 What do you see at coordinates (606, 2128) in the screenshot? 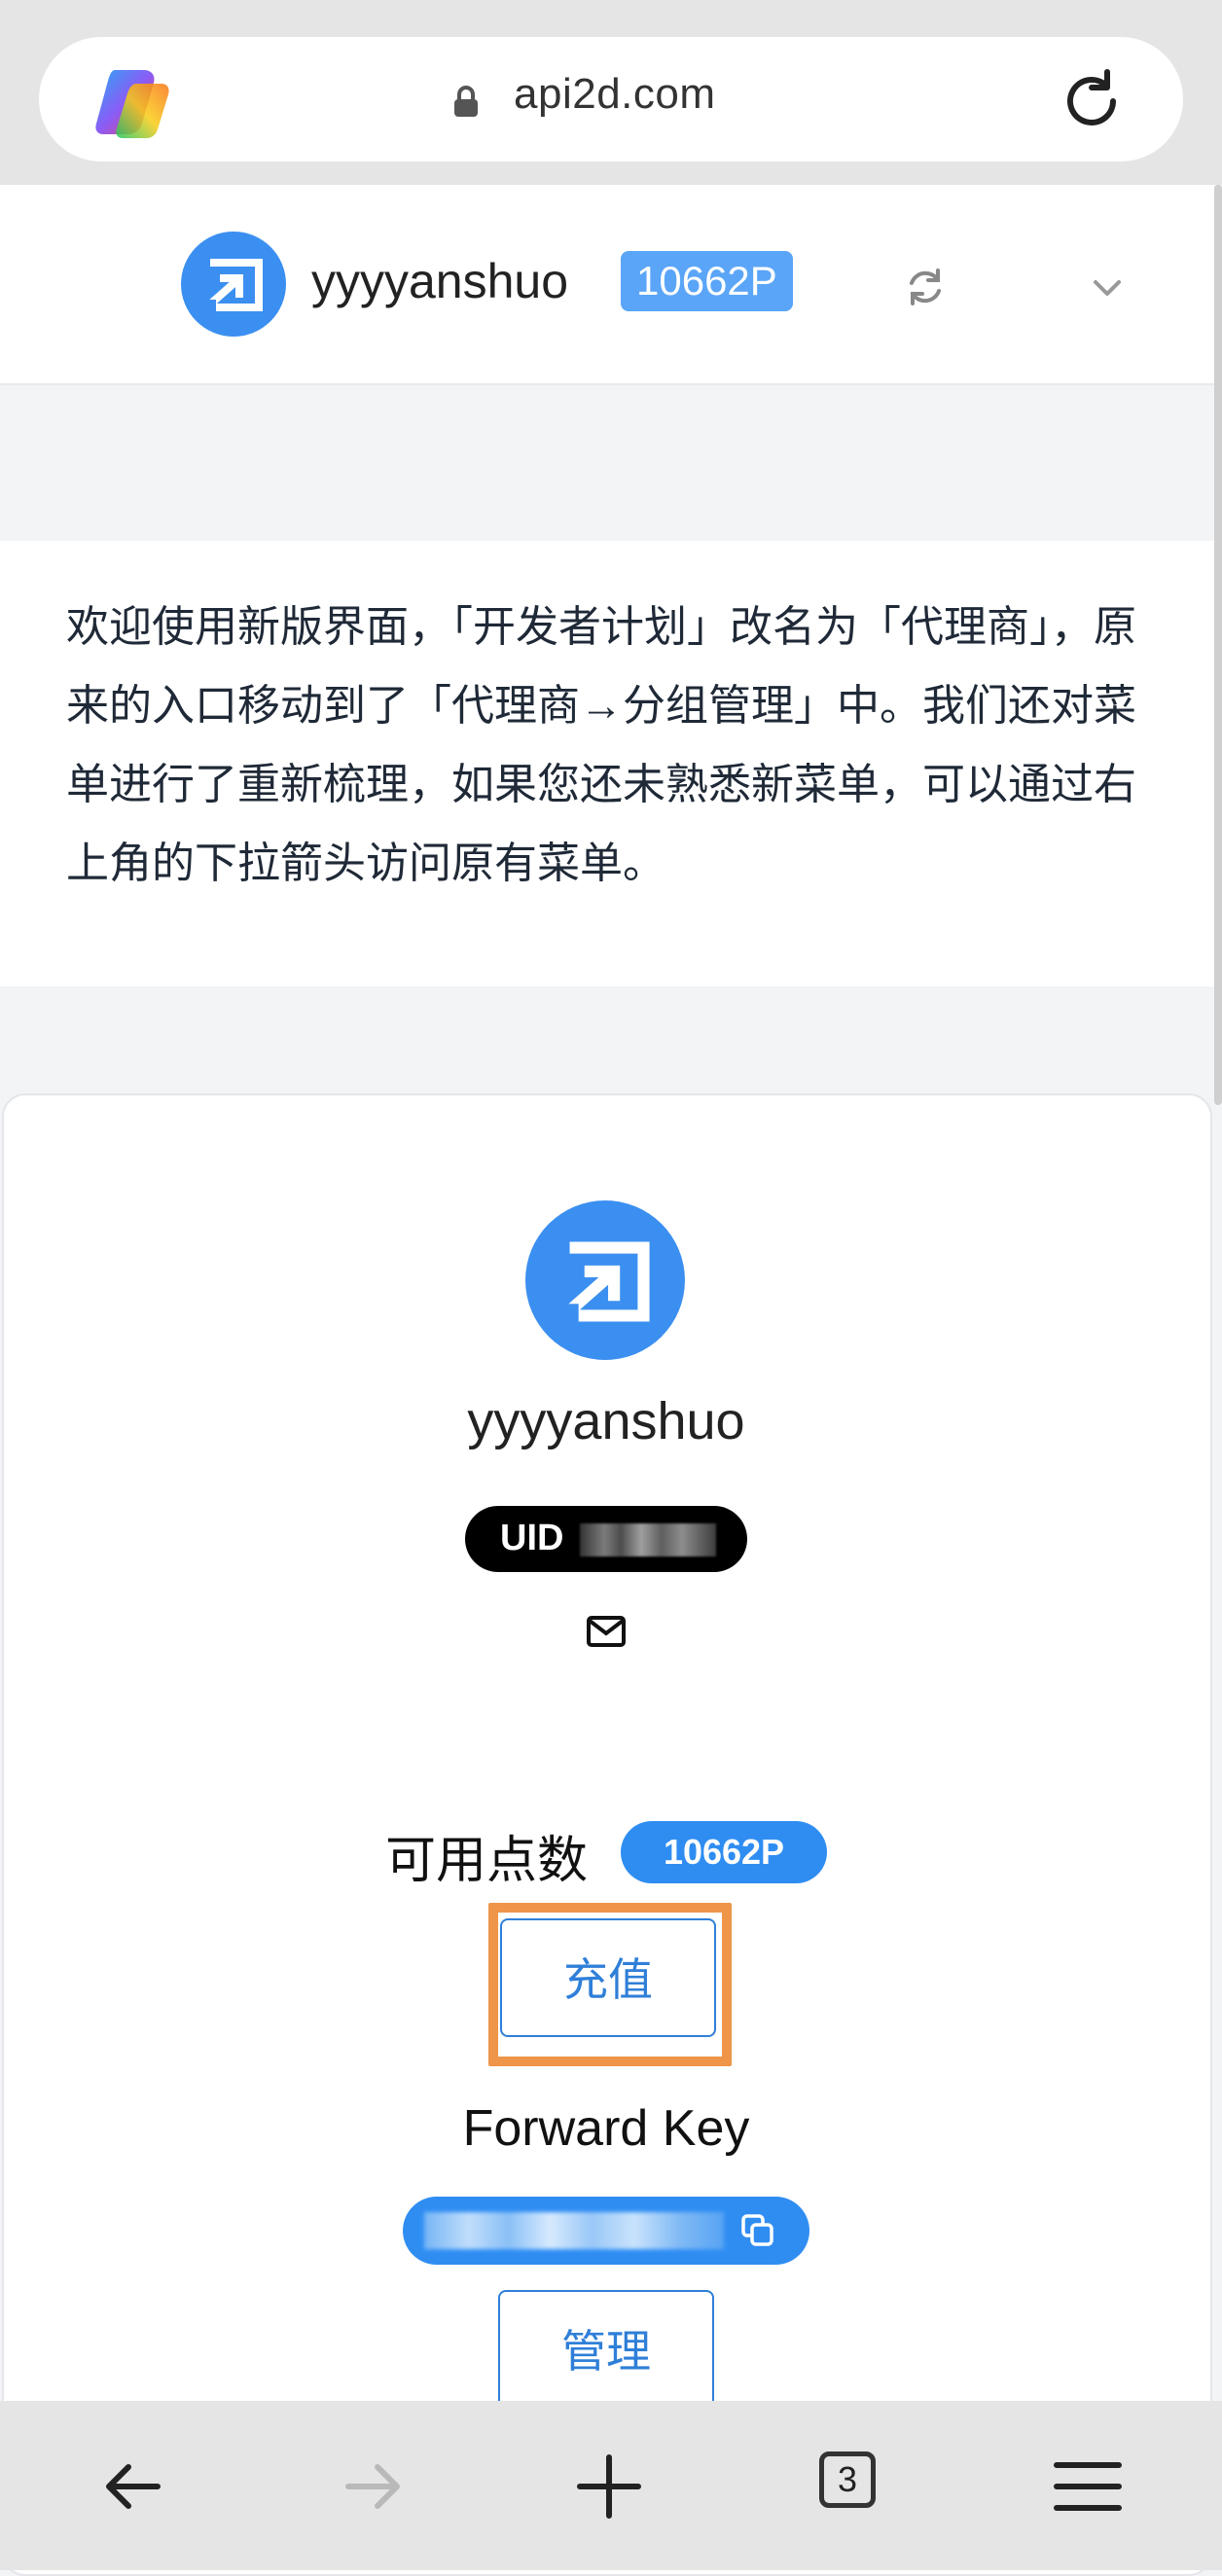
I see `forward-key-label: Forward Key` at bounding box center [606, 2128].